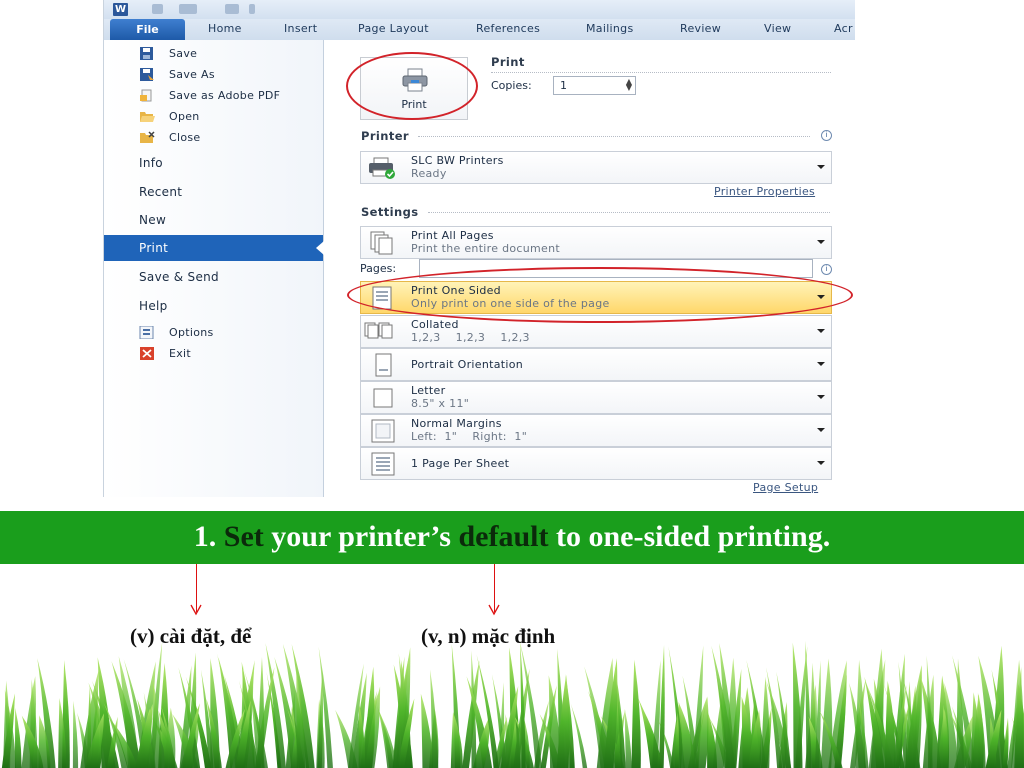 The height and width of the screenshot is (768, 1024). What do you see at coordinates (147, 29) in the screenshot?
I see `tab-file: File` at bounding box center [147, 29].